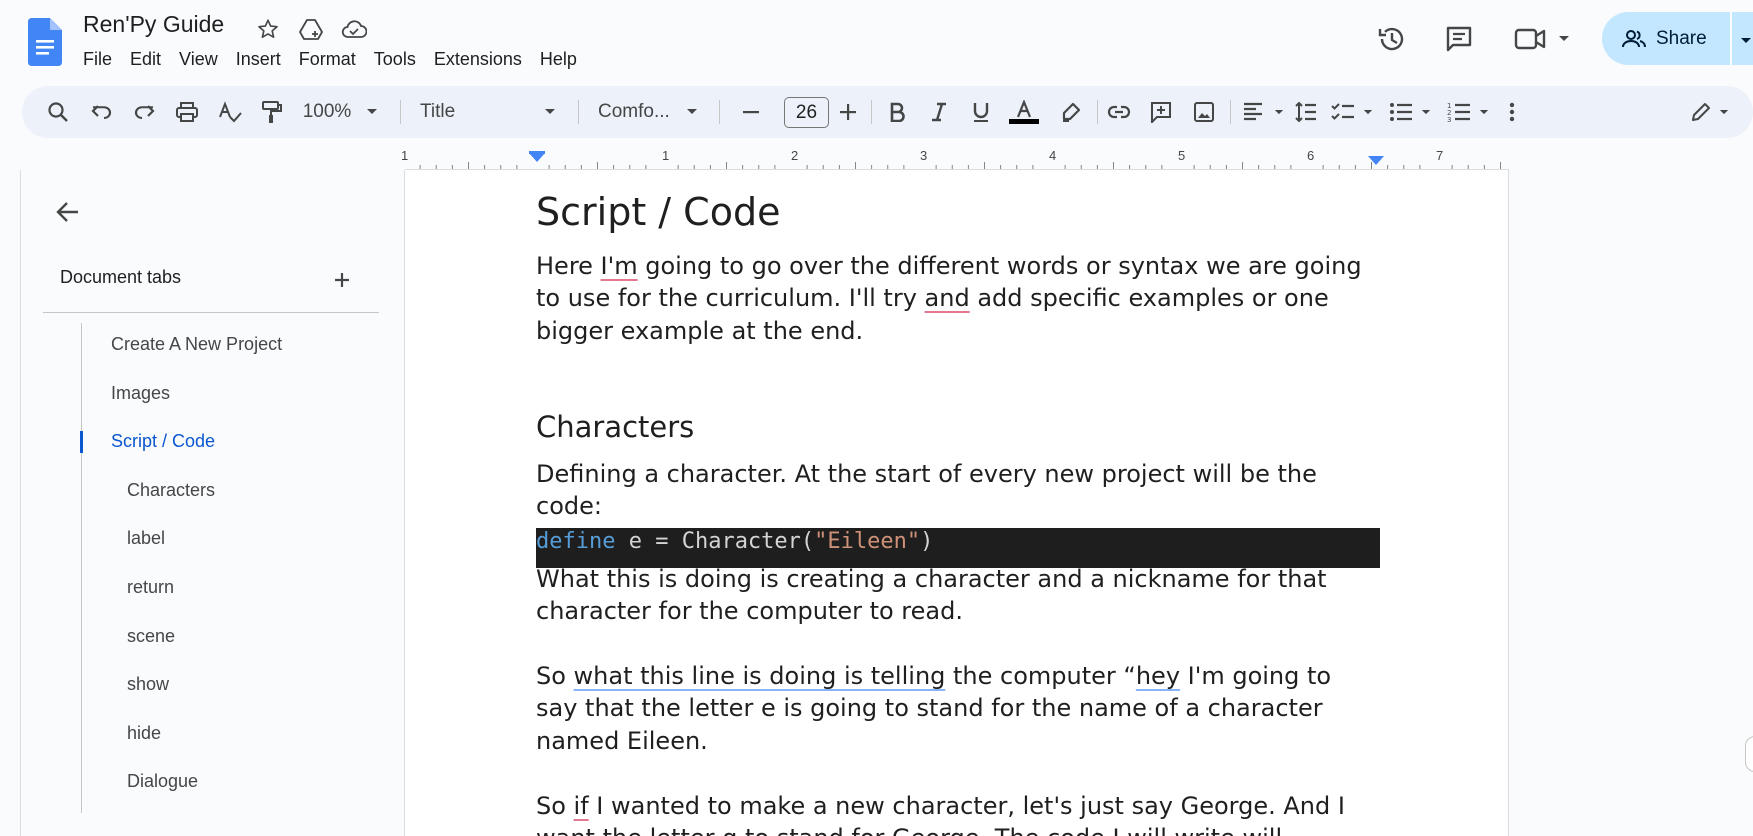 The image size is (1753, 836). What do you see at coordinates (268, 29) in the screenshot?
I see `star-icon` at bounding box center [268, 29].